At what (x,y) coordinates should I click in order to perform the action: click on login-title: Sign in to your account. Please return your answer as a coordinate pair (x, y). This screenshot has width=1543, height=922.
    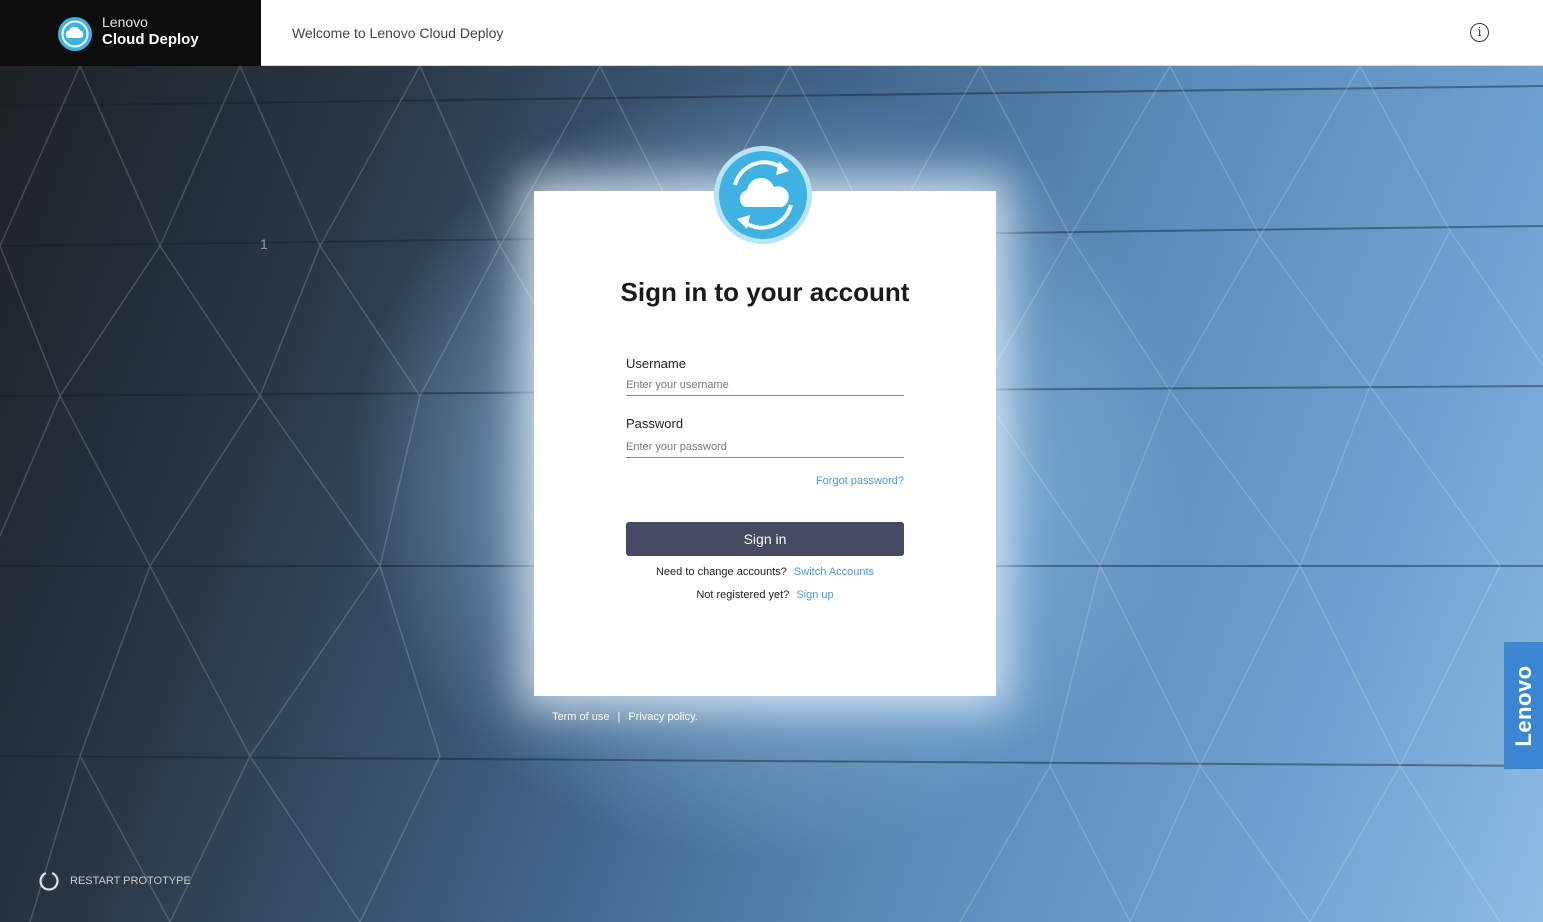
    Looking at the image, I should click on (765, 292).